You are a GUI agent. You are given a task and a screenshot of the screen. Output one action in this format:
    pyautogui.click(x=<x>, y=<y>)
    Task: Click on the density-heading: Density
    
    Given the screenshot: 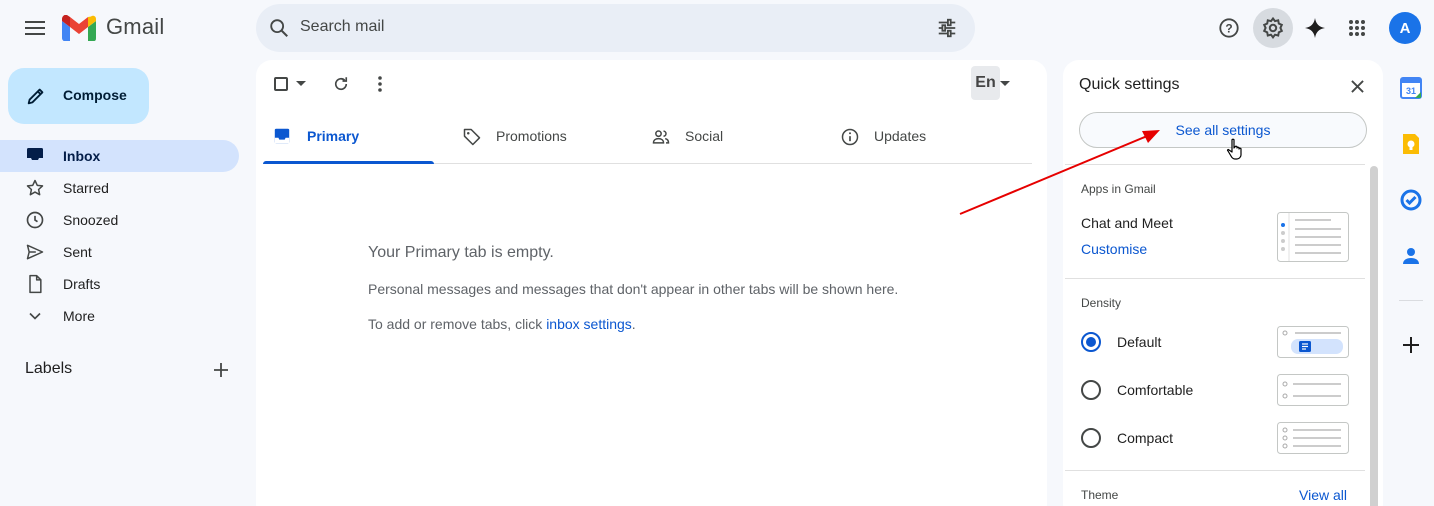 What is the action you would take?
    pyautogui.click(x=1101, y=303)
    